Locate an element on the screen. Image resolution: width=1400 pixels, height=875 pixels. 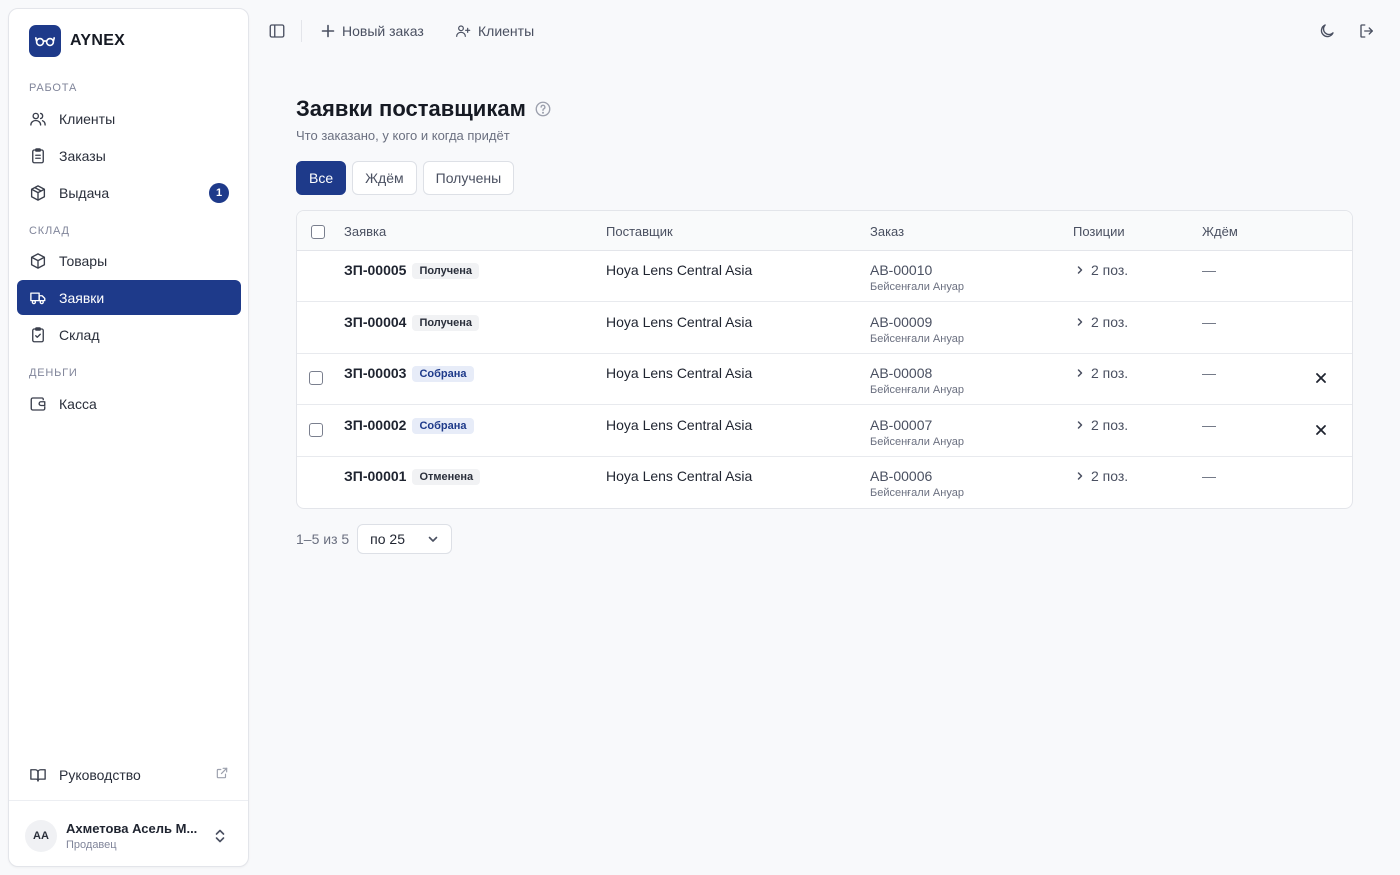
page-size-select: по 25 is located at coordinates (405, 539).